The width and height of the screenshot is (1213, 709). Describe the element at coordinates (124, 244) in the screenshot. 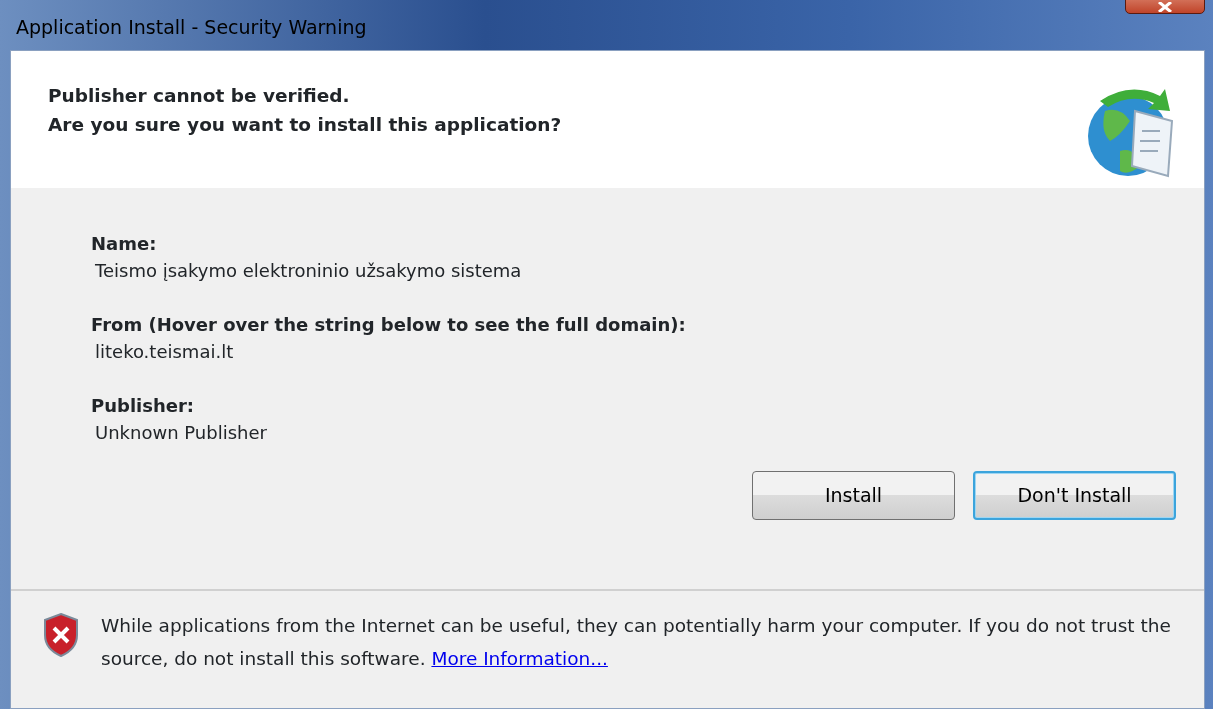

I see `field-label: Name:` at that location.